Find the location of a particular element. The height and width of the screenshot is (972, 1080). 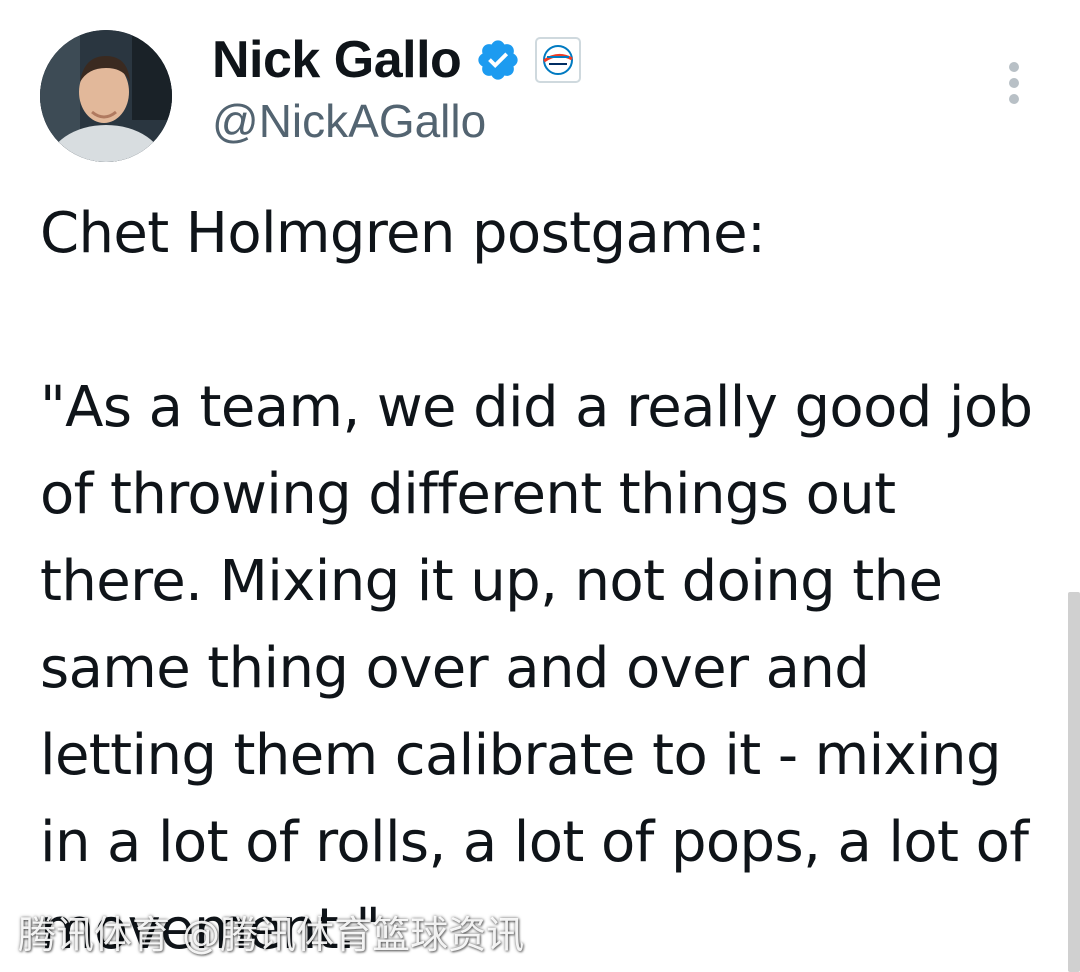

display-name: Nick Gallo is located at coordinates (337, 60).